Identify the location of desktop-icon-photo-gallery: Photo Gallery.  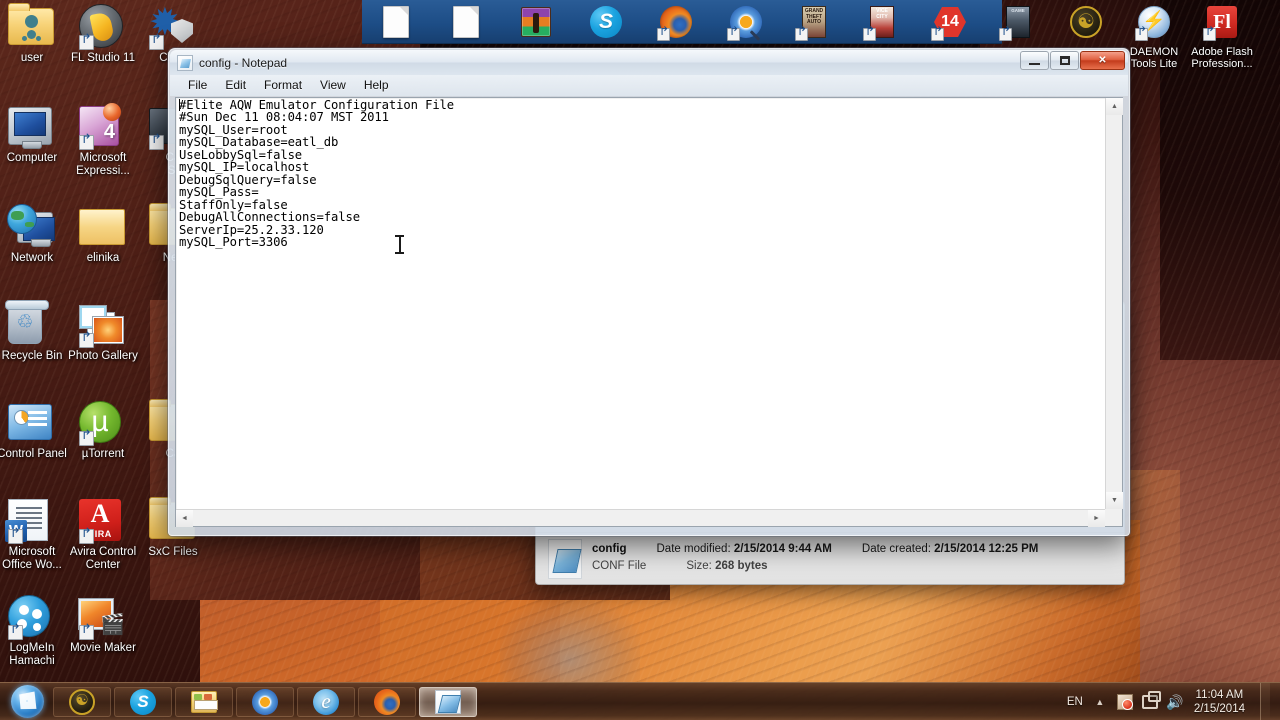
(103, 331).